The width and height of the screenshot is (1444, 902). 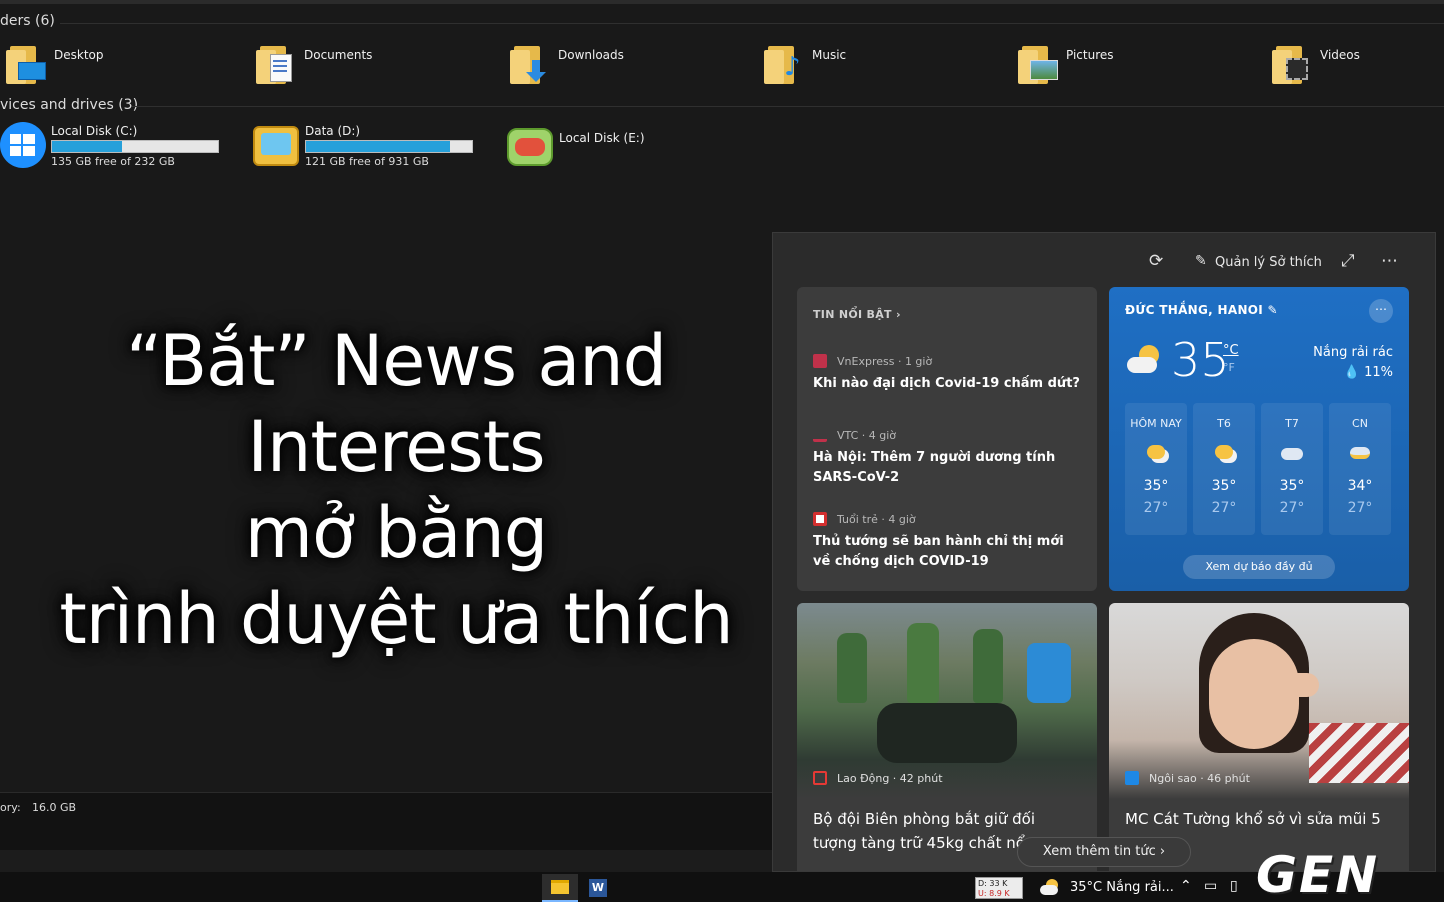 What do you see at coordinates (628, 66) in the screenshot?
I see `folder-downloads: Downloads` at bounding box center [628, 66].